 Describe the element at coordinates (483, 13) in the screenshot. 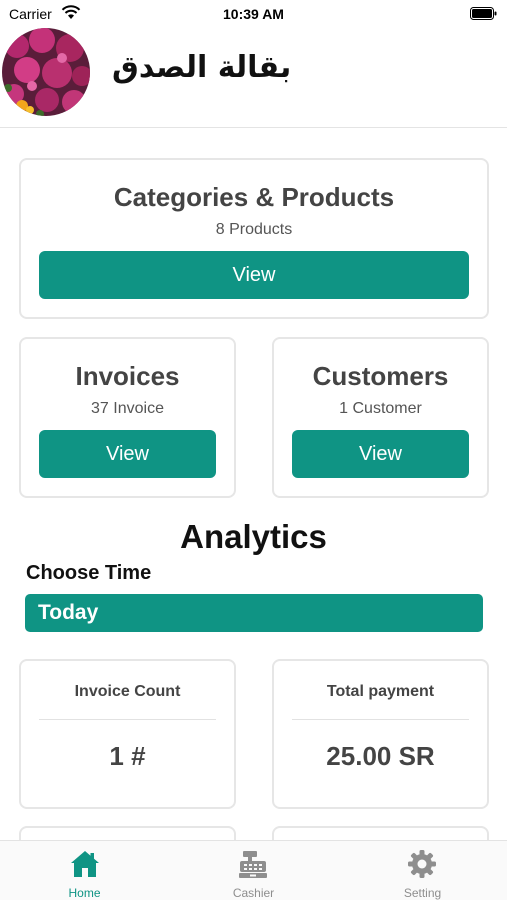

I see `battery-icon` at that location.